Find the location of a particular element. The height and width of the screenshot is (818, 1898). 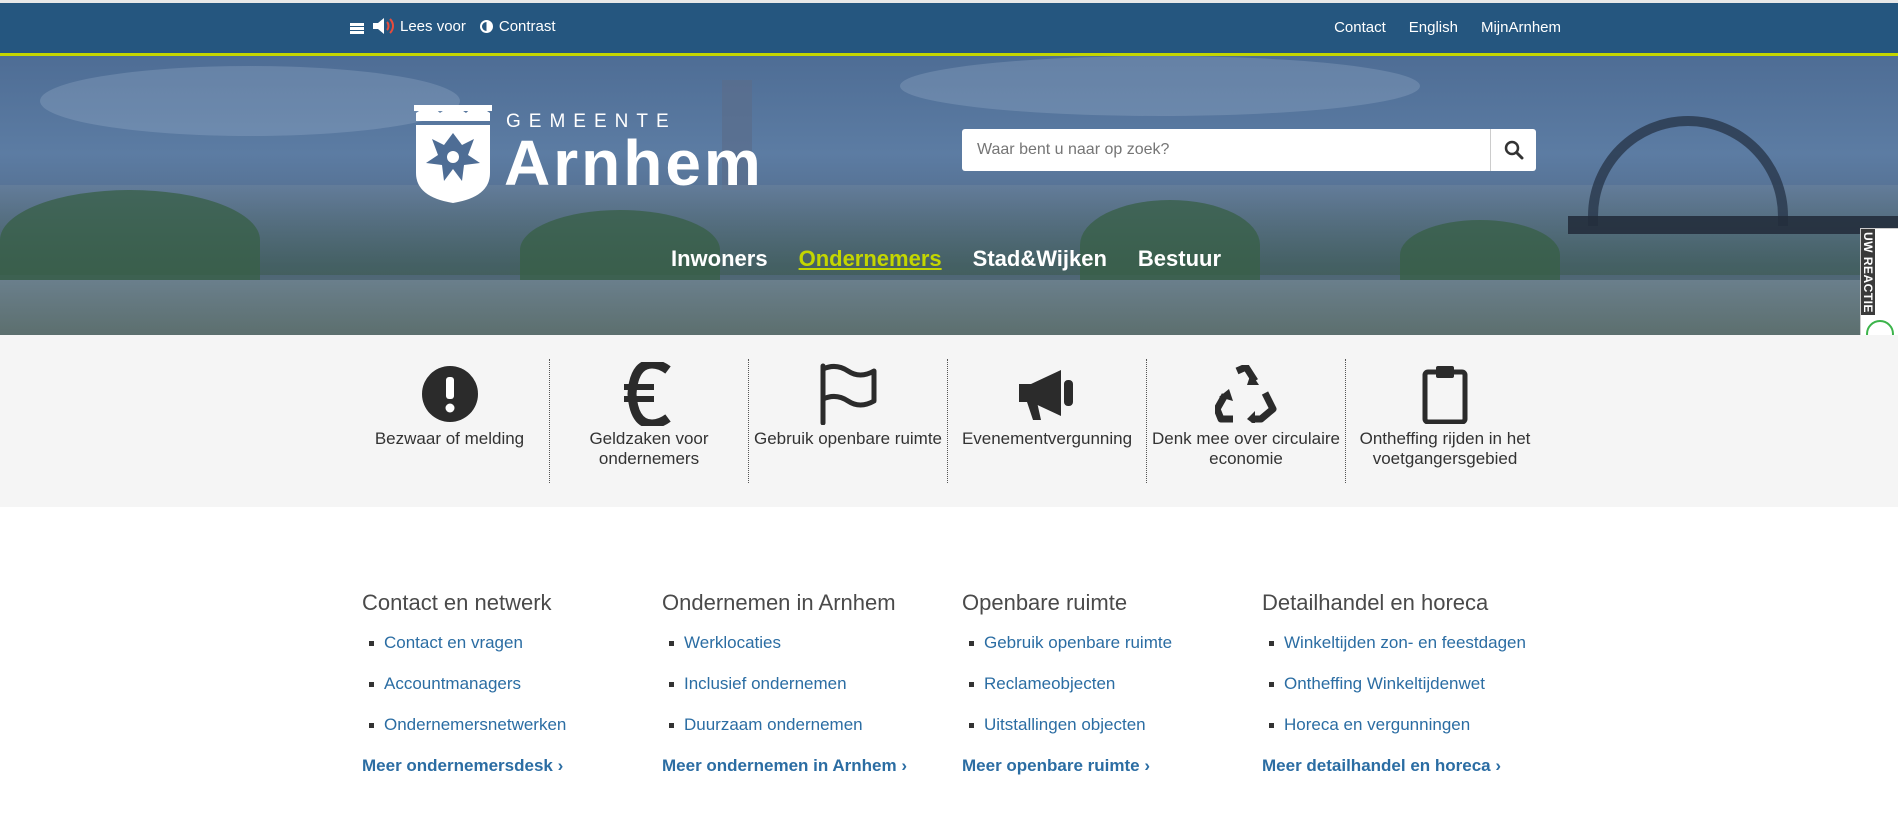

list-item: Gebruik openbare ruimte is located at coordinates (1102, 653).